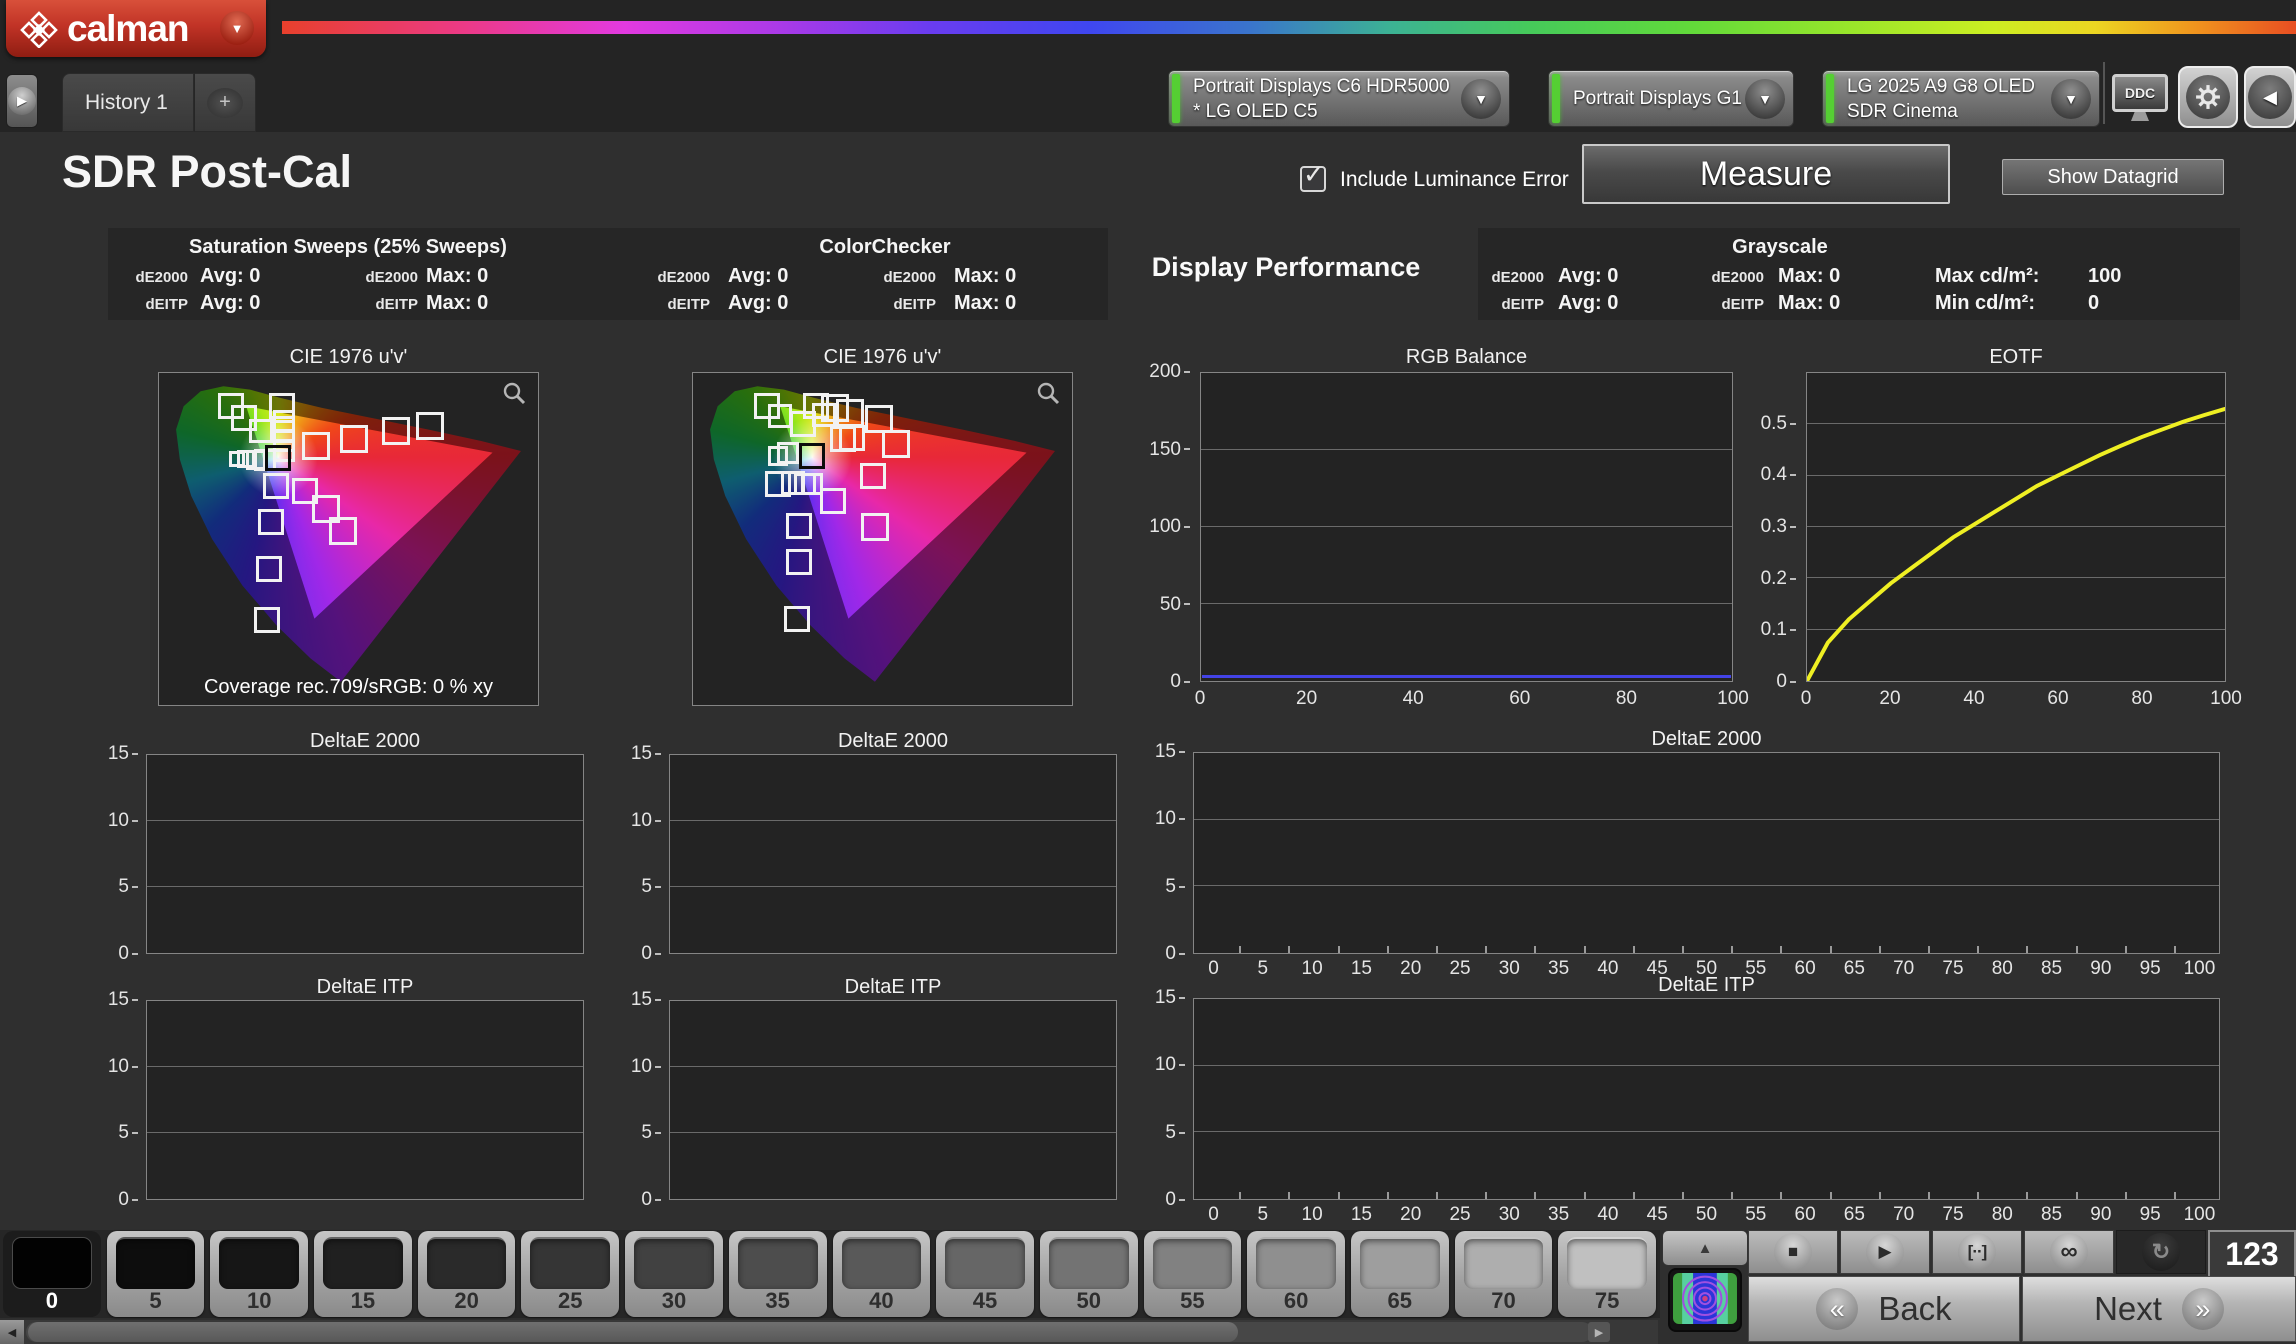 The height and width of the screenshot is (1344, 2296). What do you see at coordinates (1977, 1252) in the screenshot?
I see `measure-range-button: [··]` at bounding box center [1977, 1252].